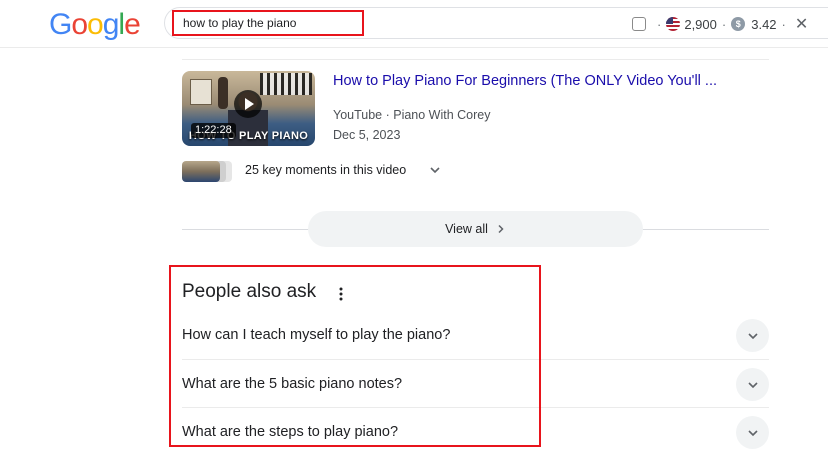 Image resolution: width=828 pixels, height=455 pixels. What do you see at coordinates (475, 59) in the screenshot?
I see `divider` at bounding box center [475, 59].